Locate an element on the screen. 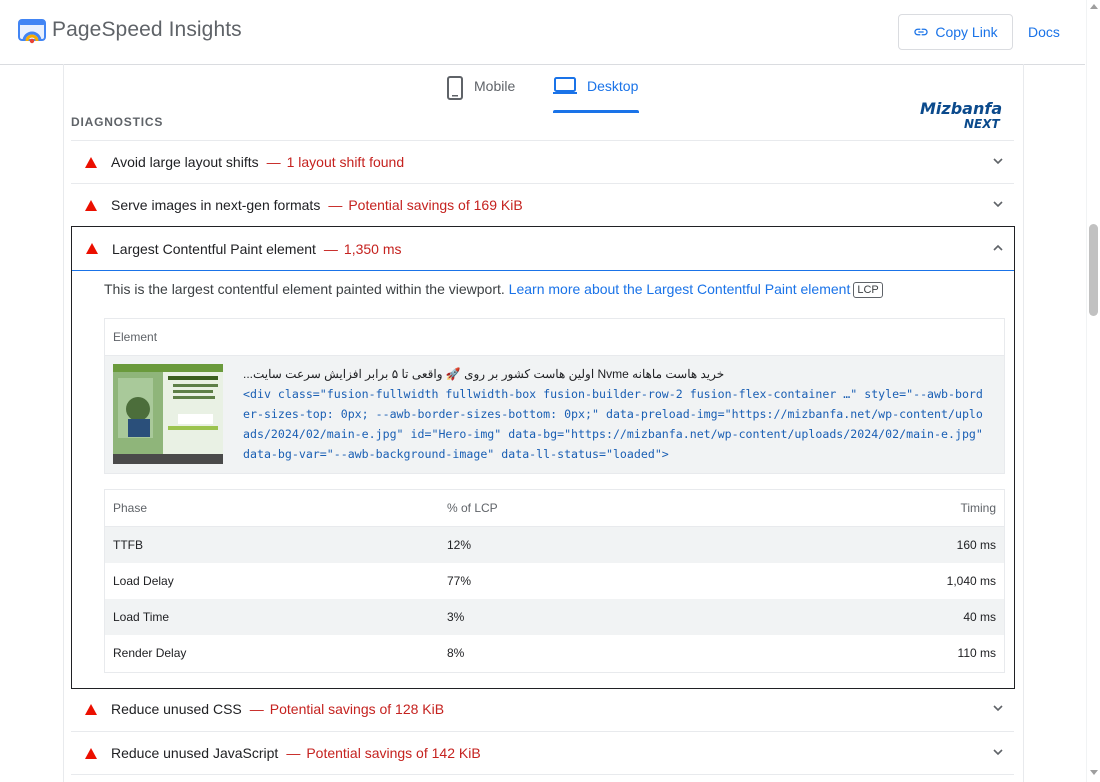 The width and height of the screenshot is (1100, 782). phase-percent: 3% is located at coordinates (456, 617).